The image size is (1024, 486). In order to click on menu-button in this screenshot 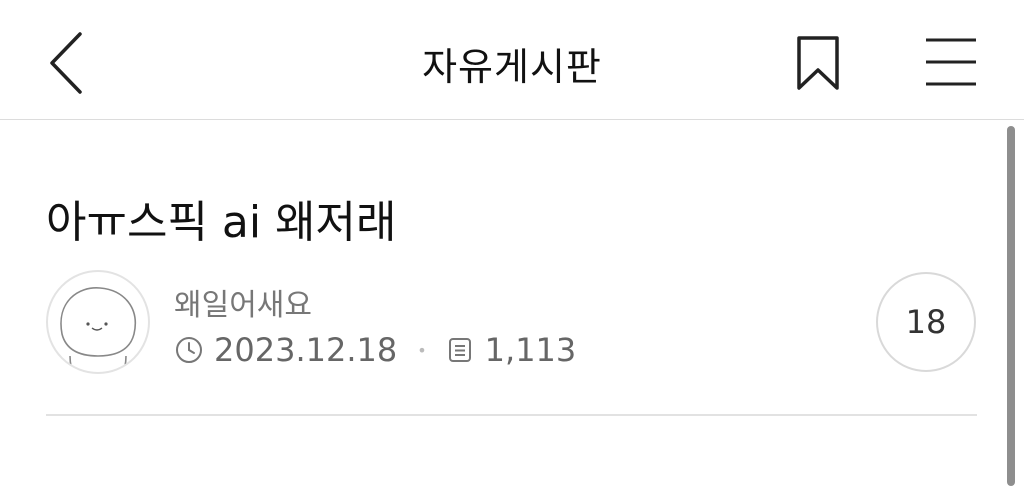, I will do `click(952, 61)`.